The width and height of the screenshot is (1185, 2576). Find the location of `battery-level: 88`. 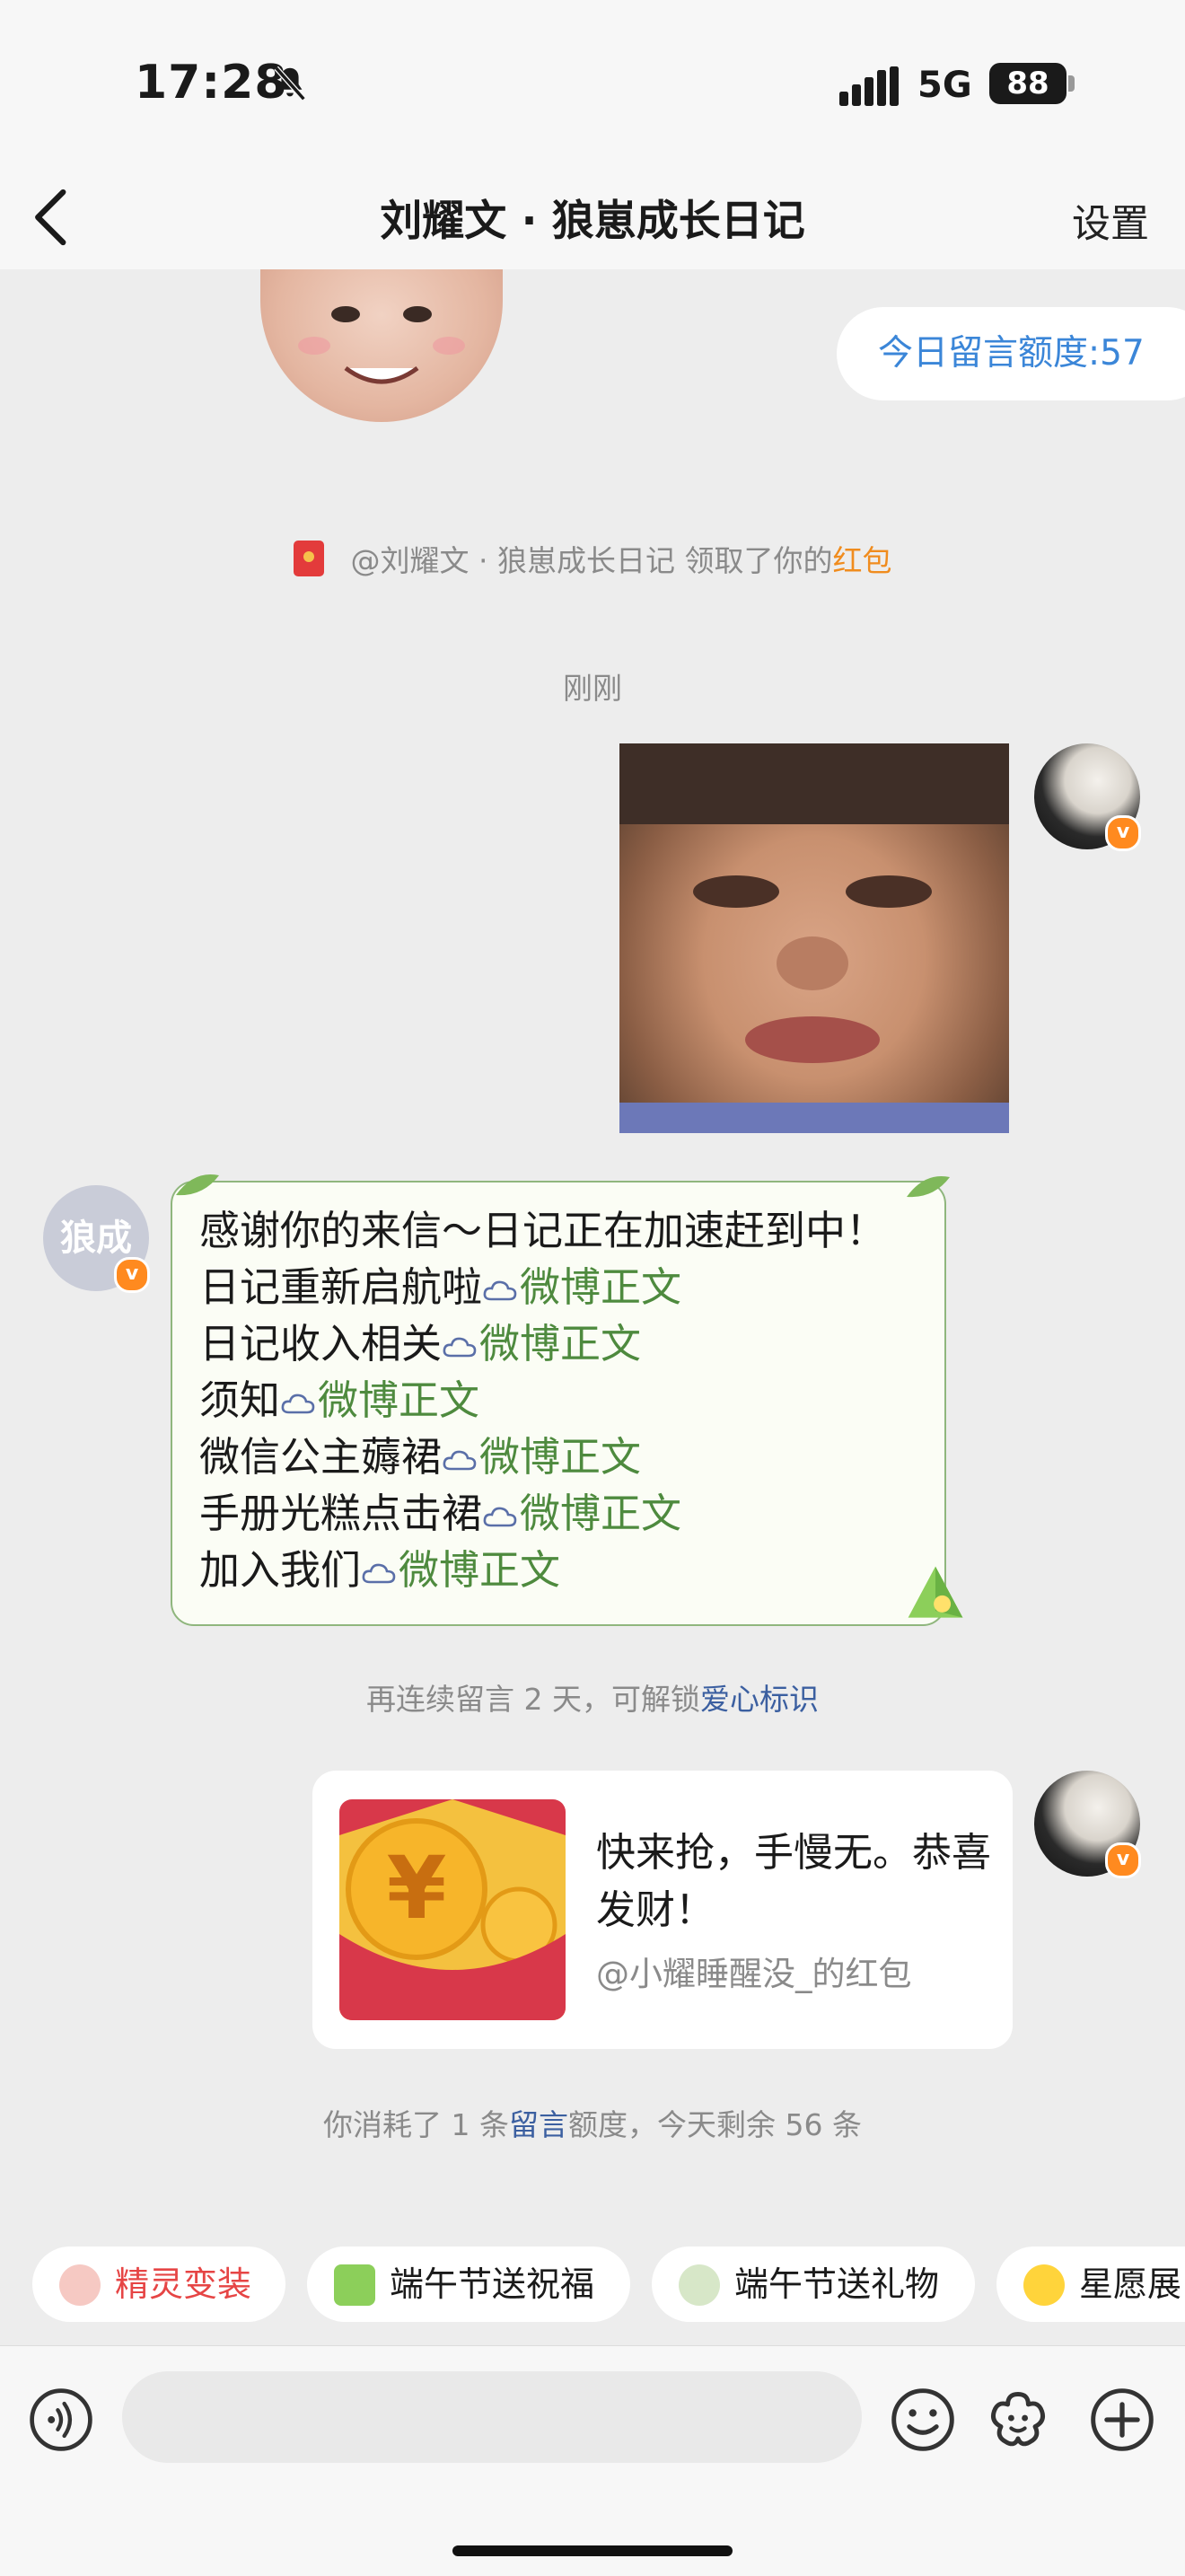

battery-level: 88 is located at coordinates (1027, 83).